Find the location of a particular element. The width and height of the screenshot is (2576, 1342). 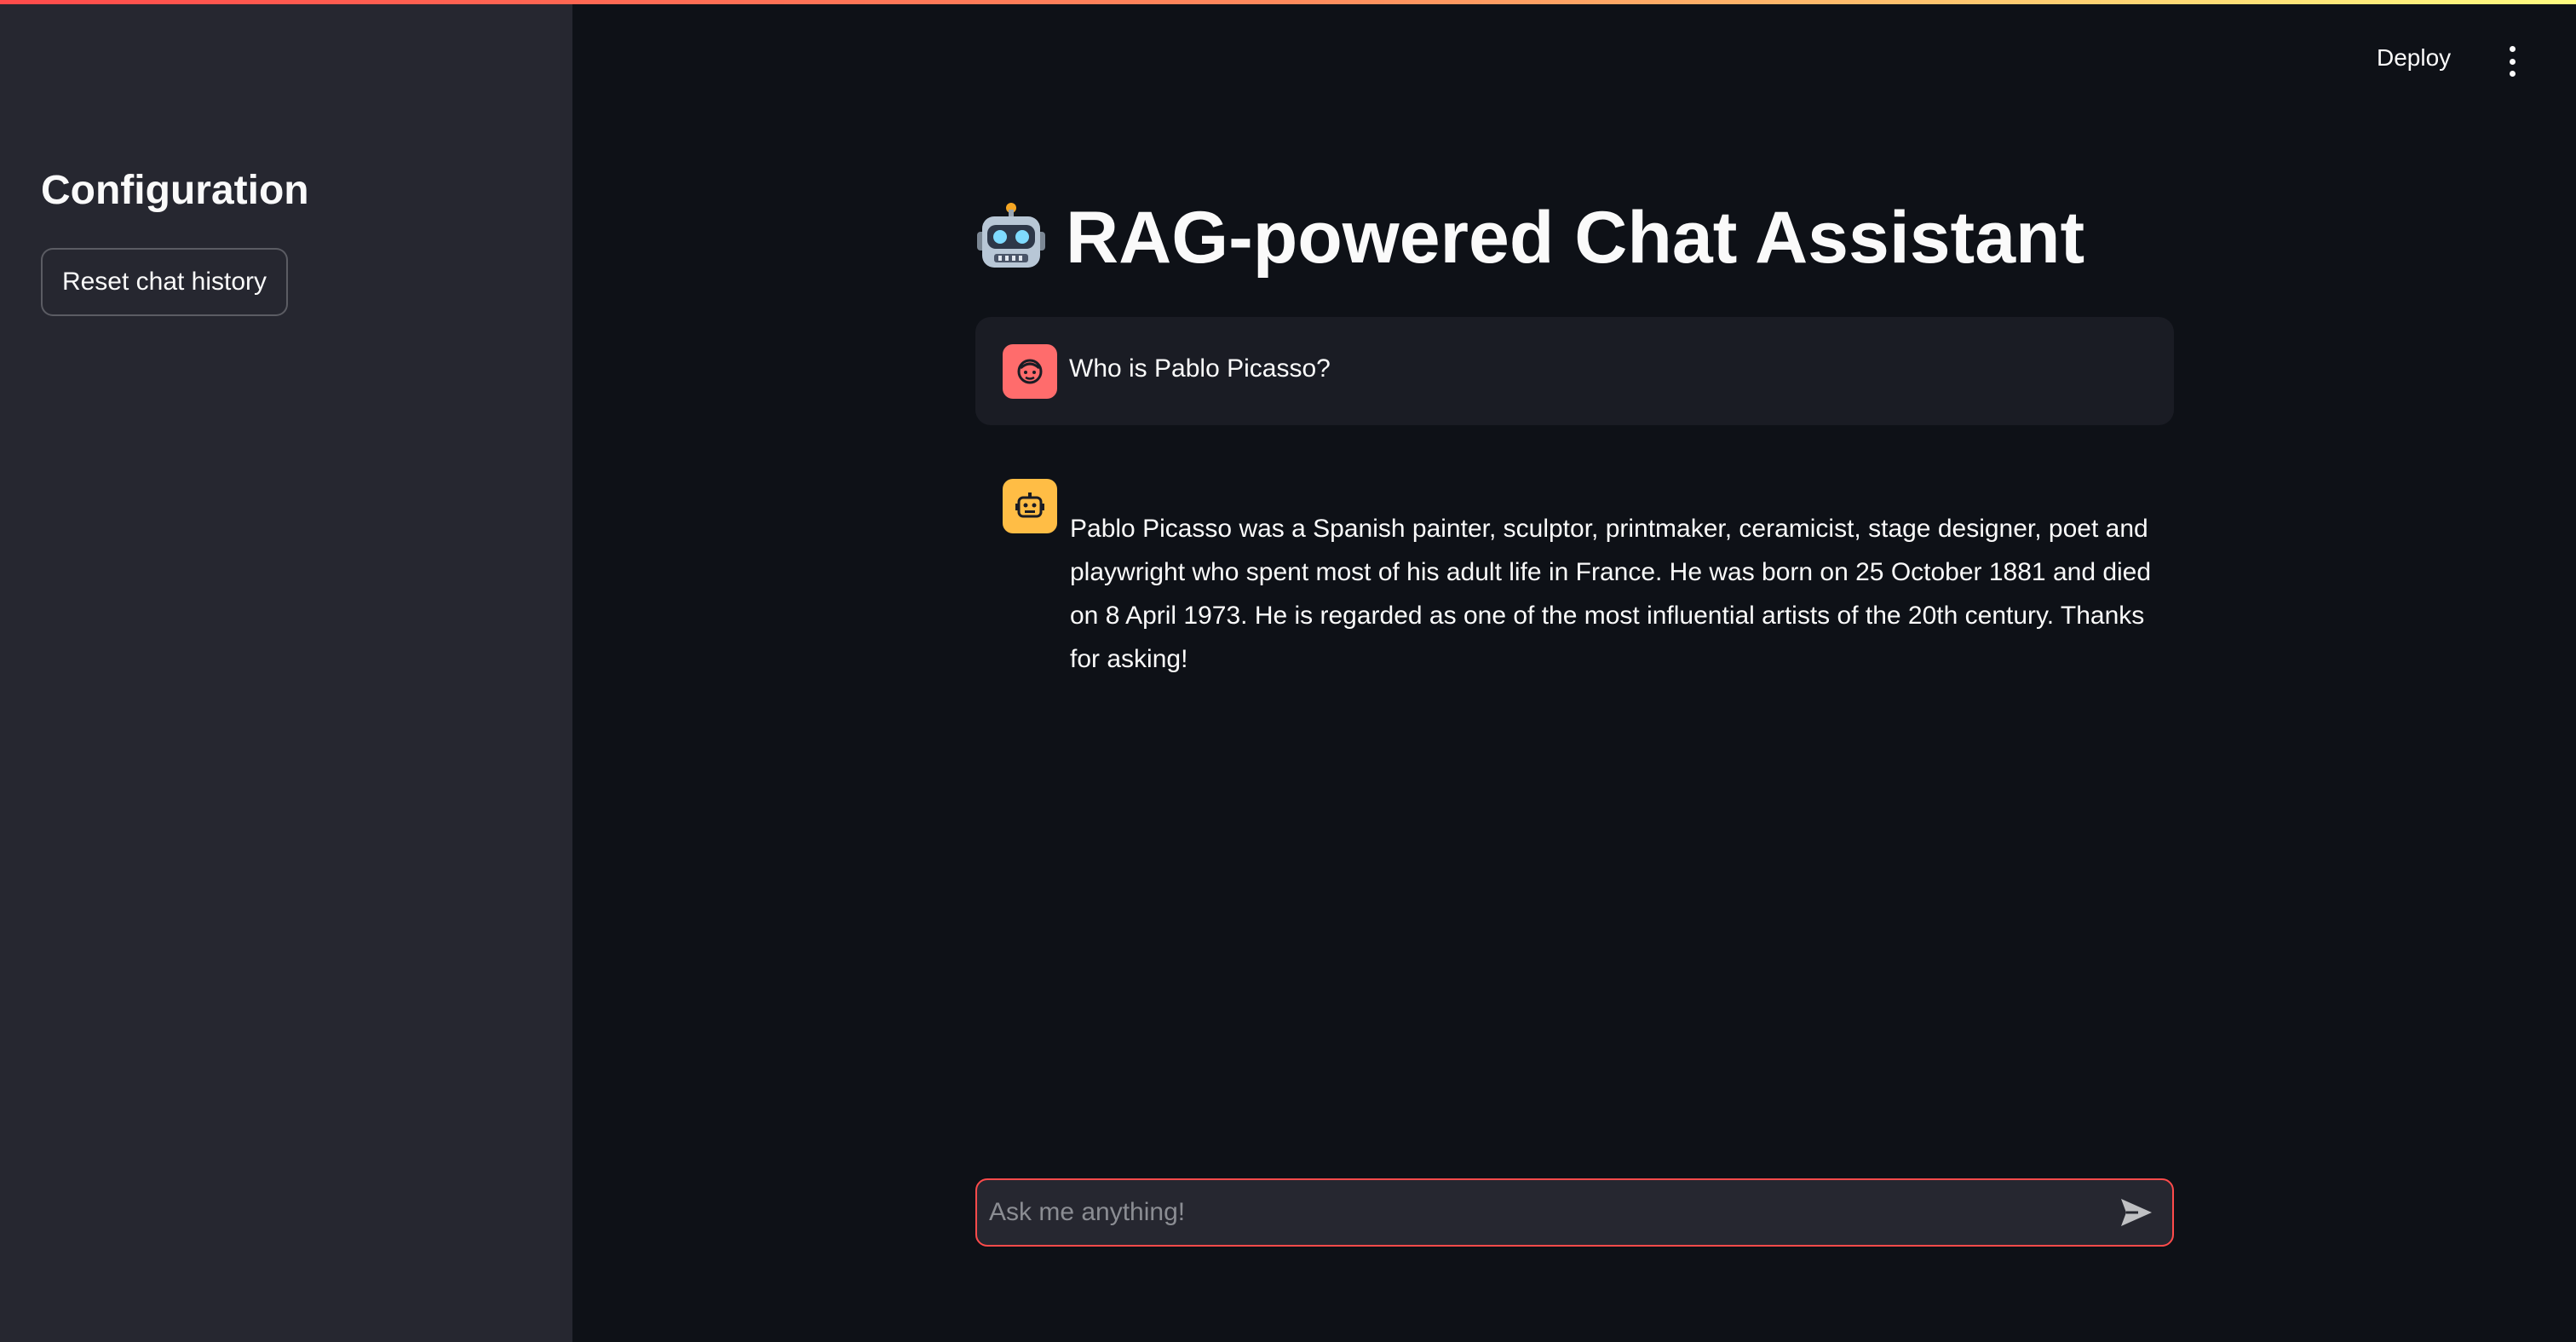

page-title: RAG-powered Chat Assistant is located at coordinates (1530, 238).